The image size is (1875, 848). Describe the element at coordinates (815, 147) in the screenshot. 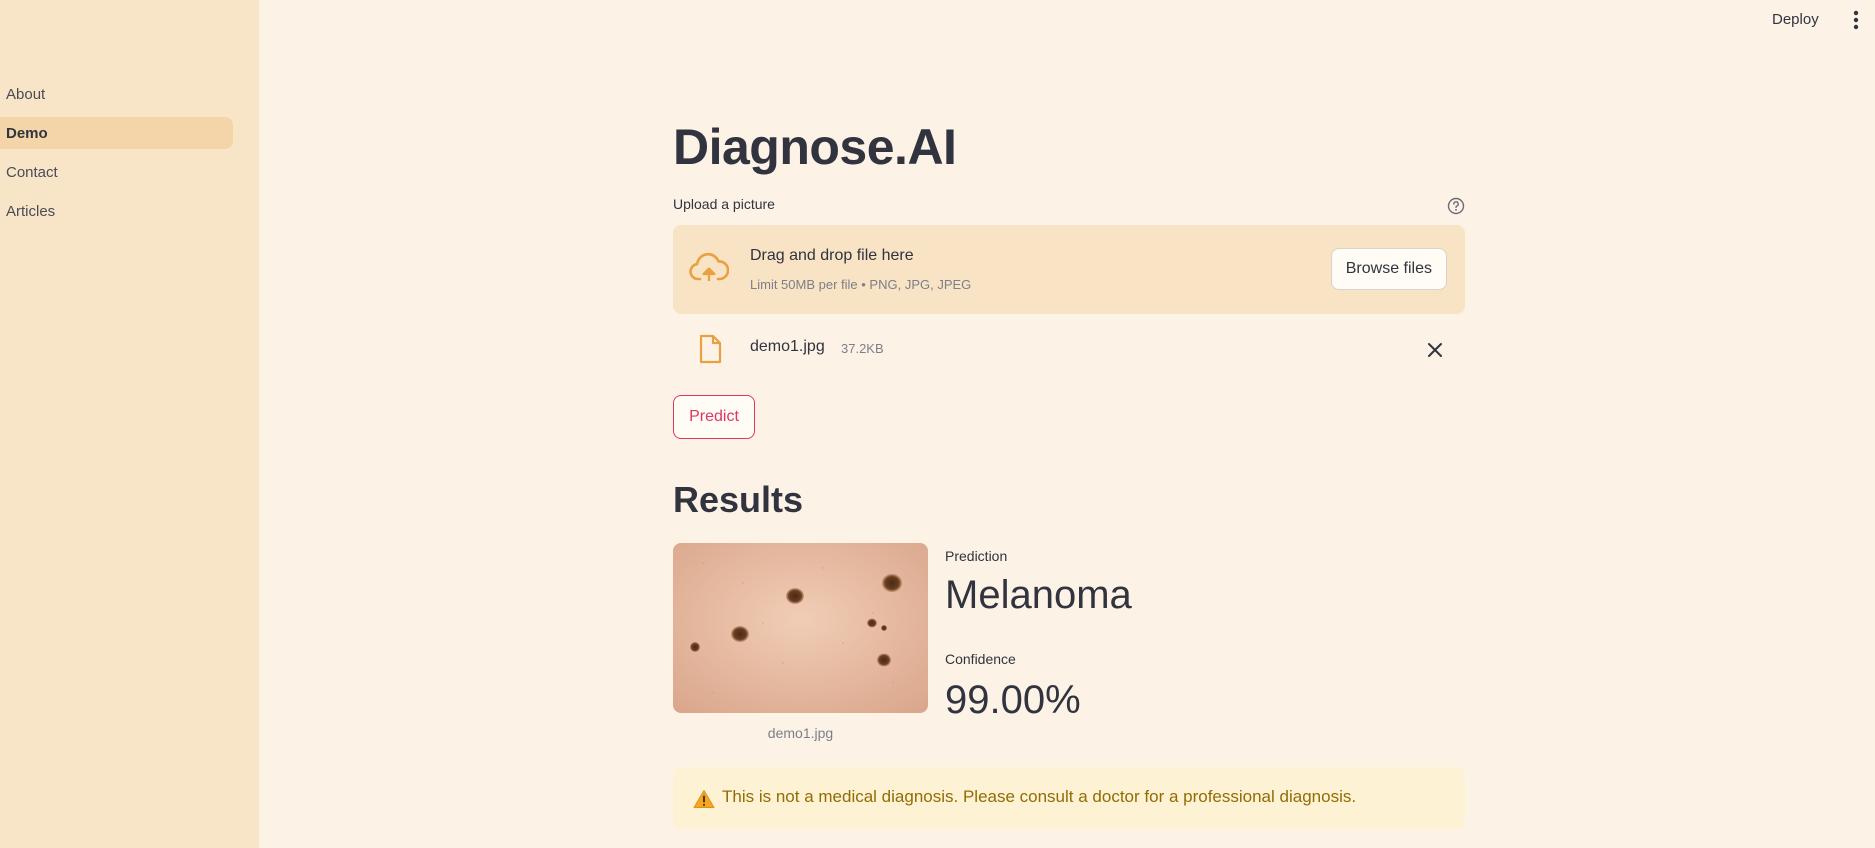

I see `page-title: Diagnose.AI` at that location.